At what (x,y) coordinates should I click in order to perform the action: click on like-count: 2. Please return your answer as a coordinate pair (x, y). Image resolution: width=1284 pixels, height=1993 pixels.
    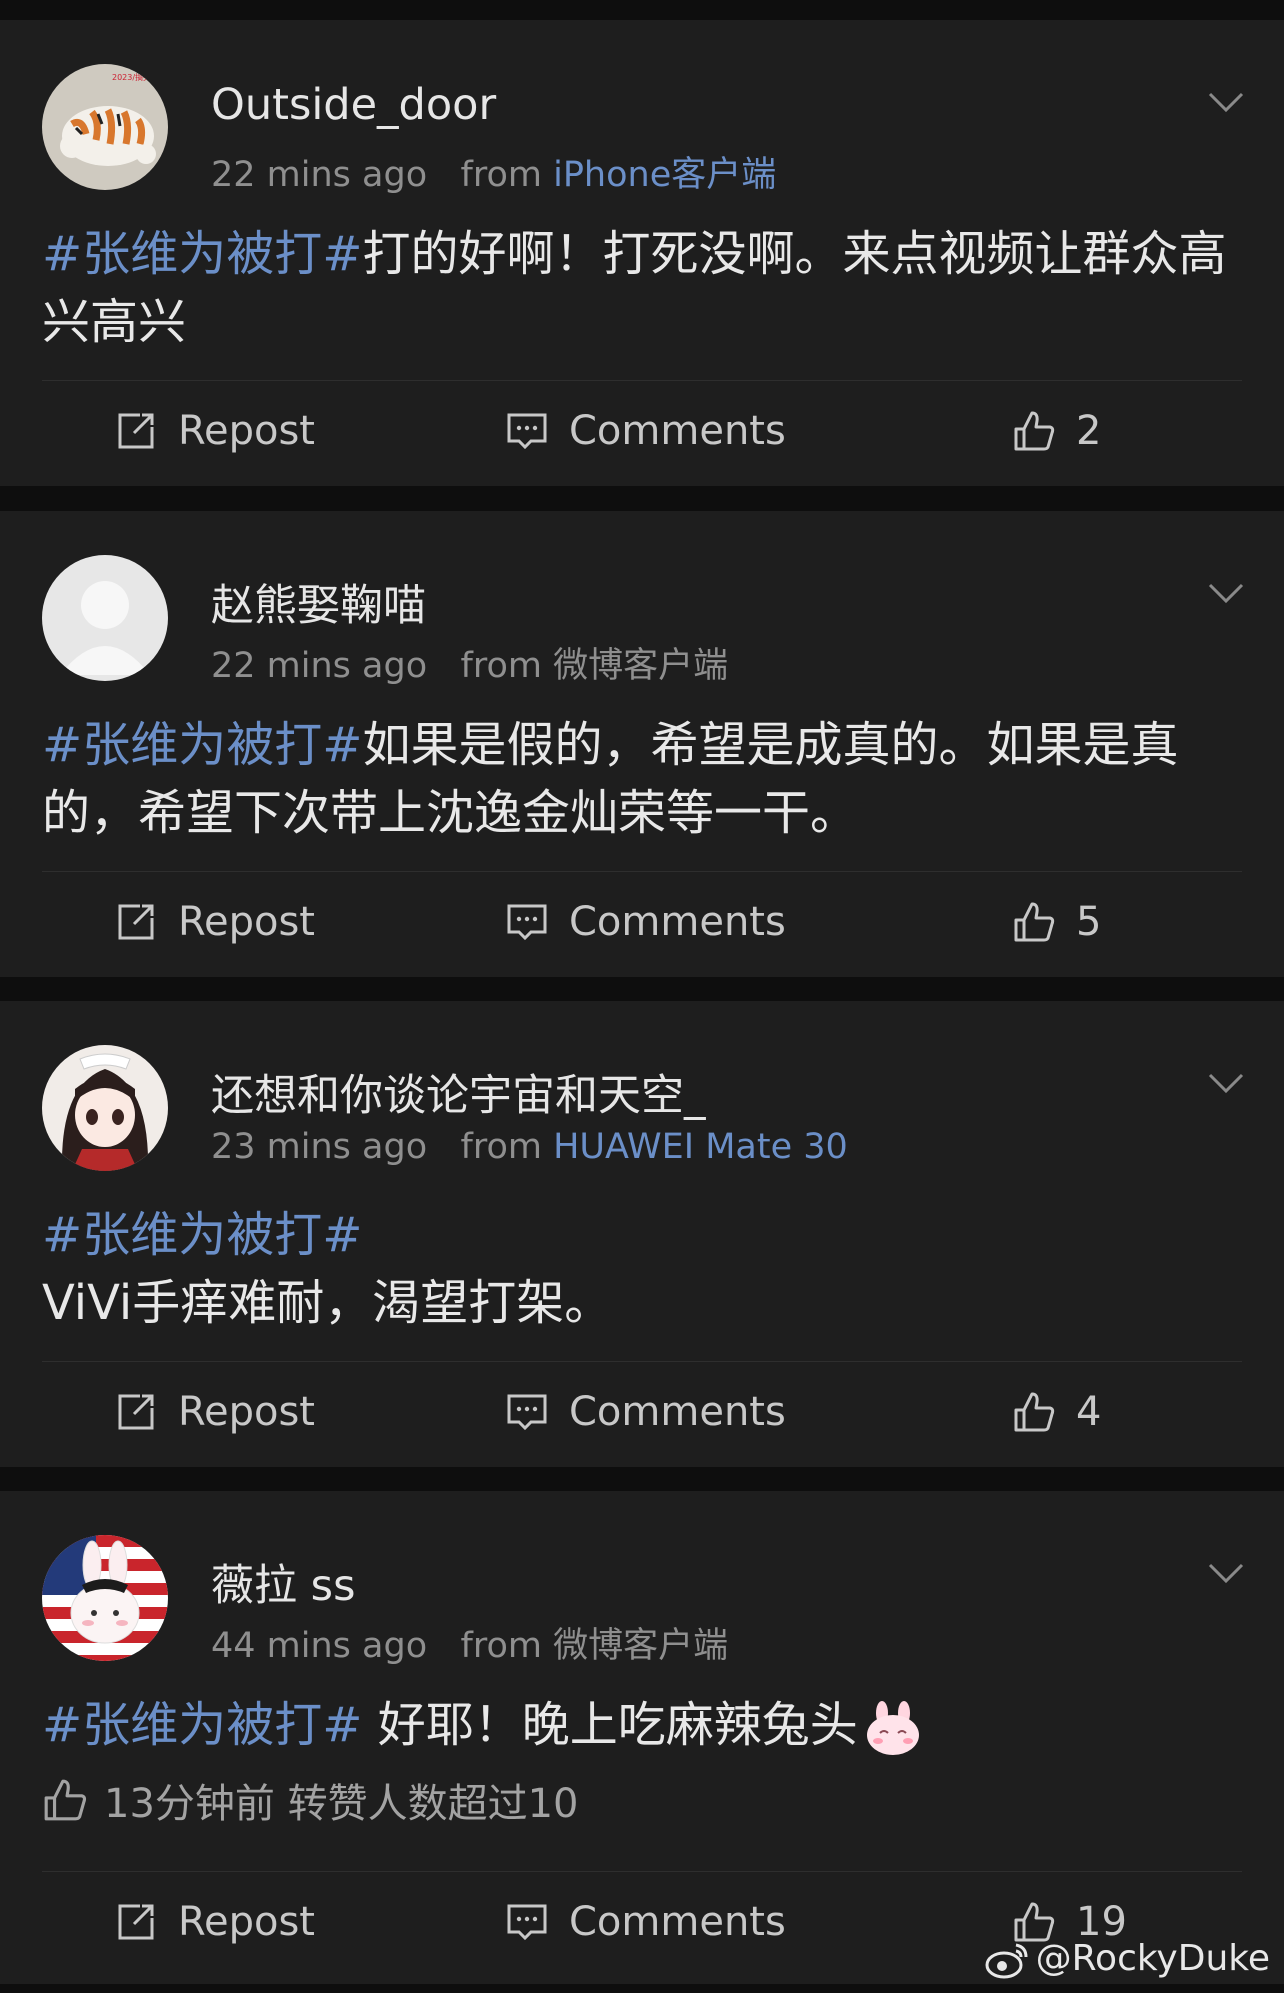
    Looking at the image, I should click on (1089, 431).